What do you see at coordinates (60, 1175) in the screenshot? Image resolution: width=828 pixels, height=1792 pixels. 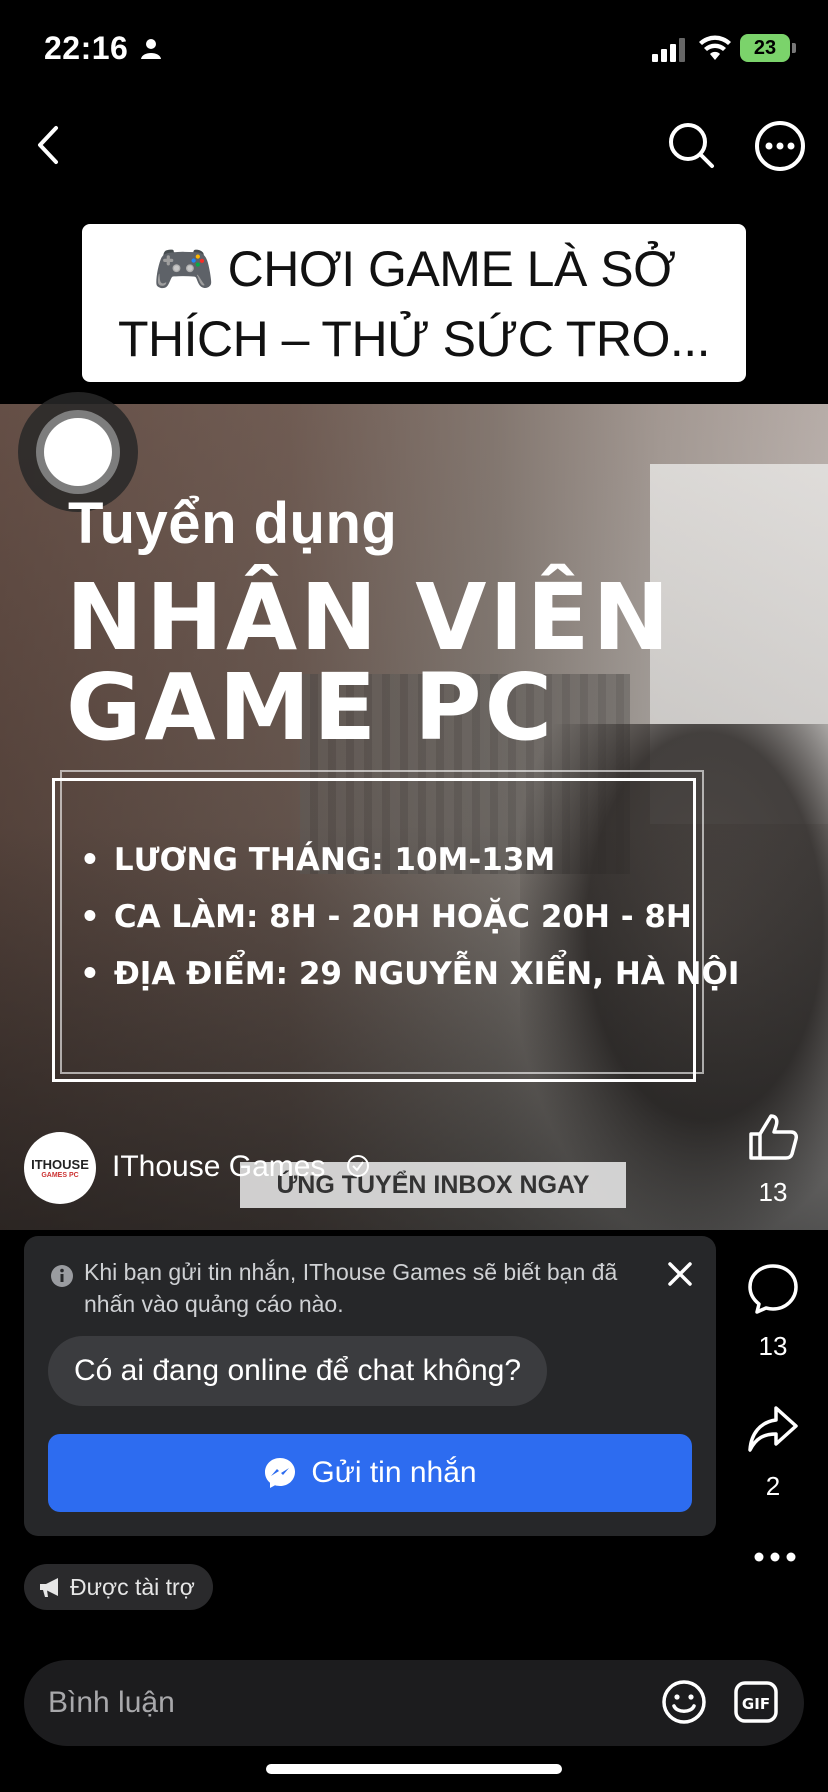 I see `avatar-logo-subtext: GAMES PC` at bounding box center [60, 1175].